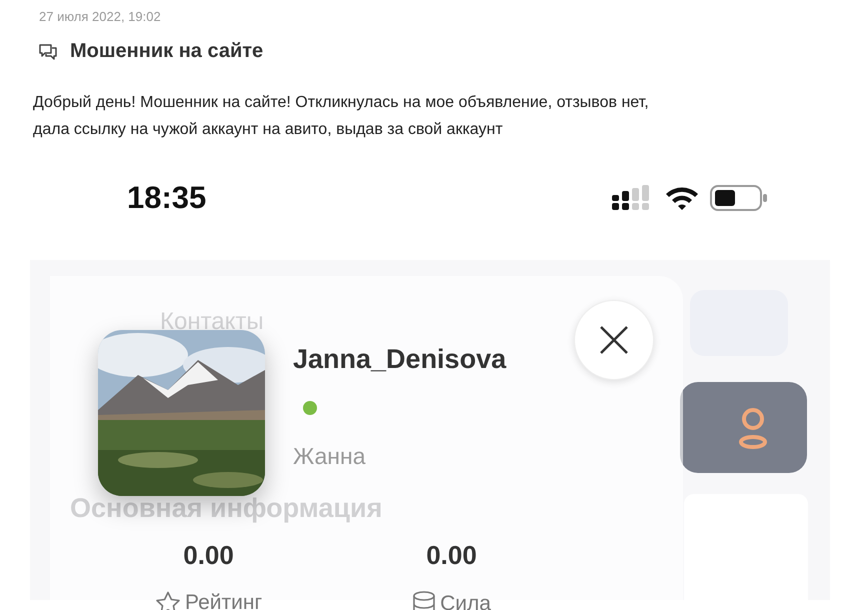 The image size is (850, 610). I want to click on person-icon, so click(753, 427).